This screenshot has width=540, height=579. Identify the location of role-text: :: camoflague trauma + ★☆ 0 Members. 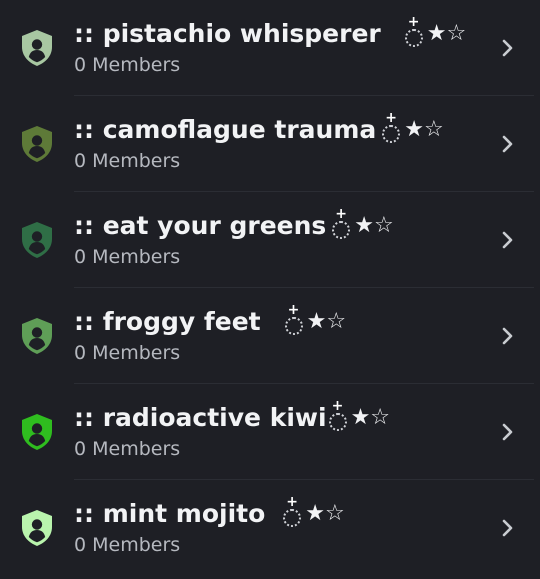
(278, 142).